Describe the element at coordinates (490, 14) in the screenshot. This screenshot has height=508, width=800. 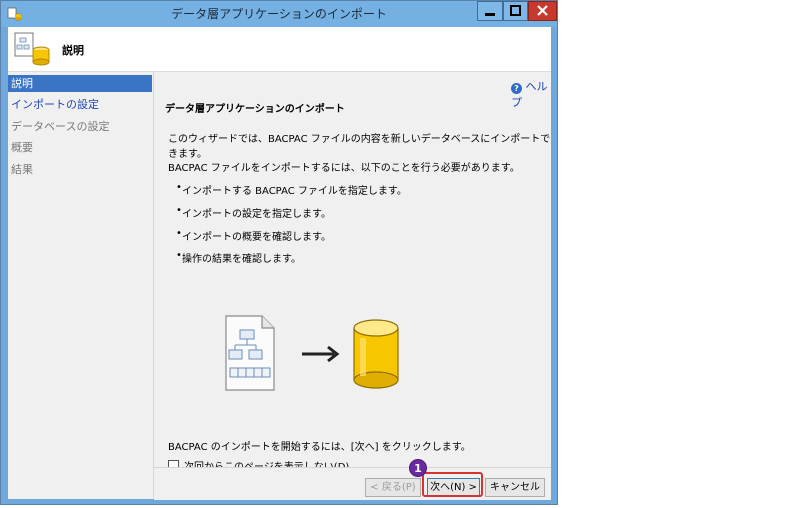
I see `minimize-icon` at that location.